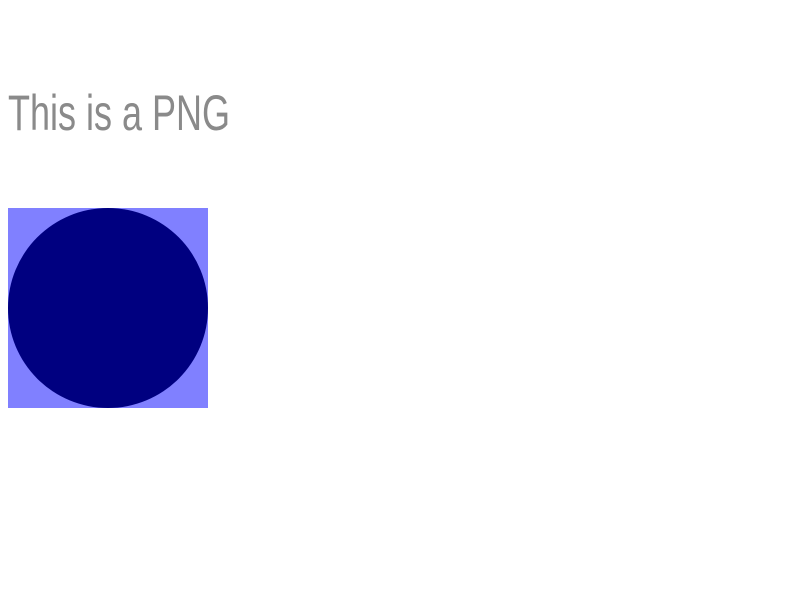 The image size is (800, 600). I want to click on page-heading: This is a PNG, so click(119, 113).